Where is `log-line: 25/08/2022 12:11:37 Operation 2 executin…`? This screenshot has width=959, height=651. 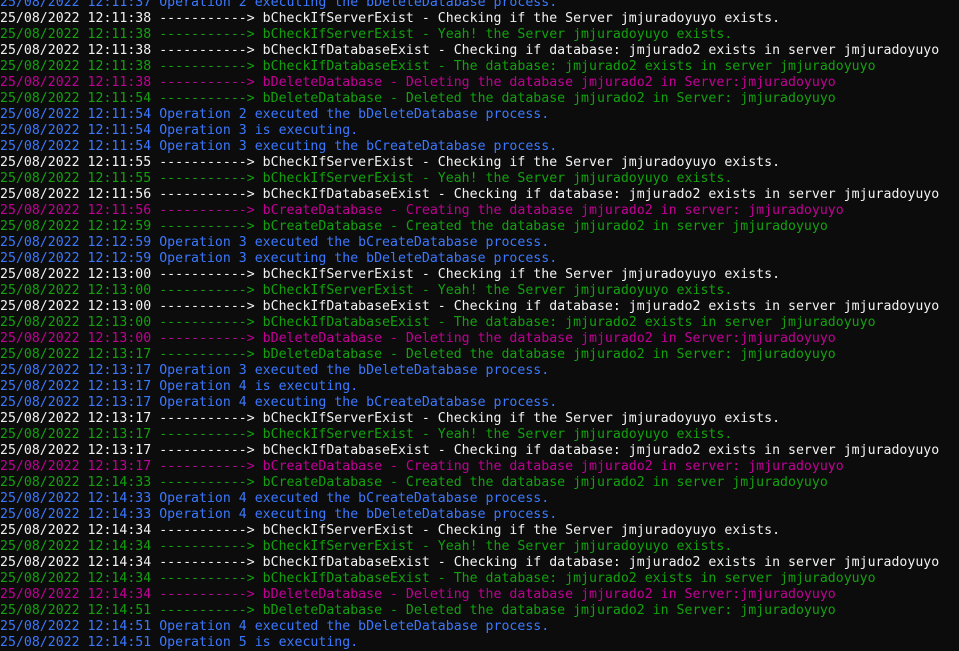 log-line: 25/08/2022 12:11:37 Operation 2 executin… is located at coordinates (279, 5).